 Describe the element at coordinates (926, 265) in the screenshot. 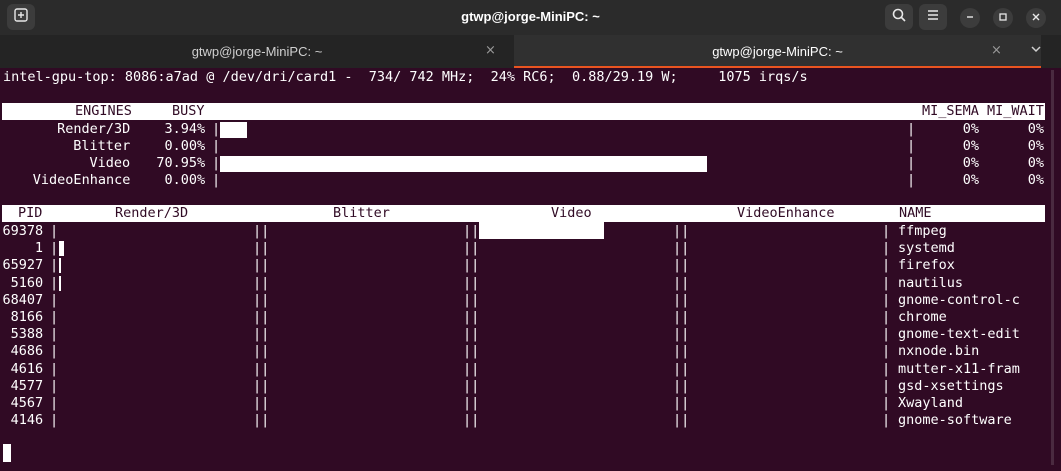

I see `client-name: firefox` at that location.